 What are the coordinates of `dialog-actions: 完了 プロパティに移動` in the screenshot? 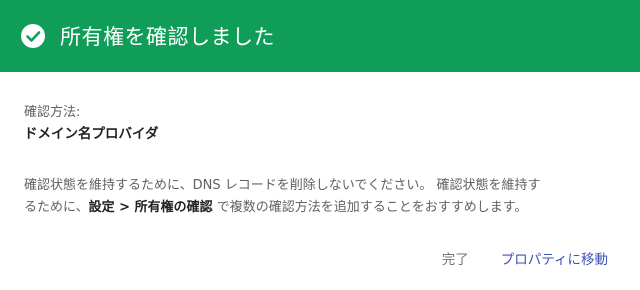 It's located at (525, 258).